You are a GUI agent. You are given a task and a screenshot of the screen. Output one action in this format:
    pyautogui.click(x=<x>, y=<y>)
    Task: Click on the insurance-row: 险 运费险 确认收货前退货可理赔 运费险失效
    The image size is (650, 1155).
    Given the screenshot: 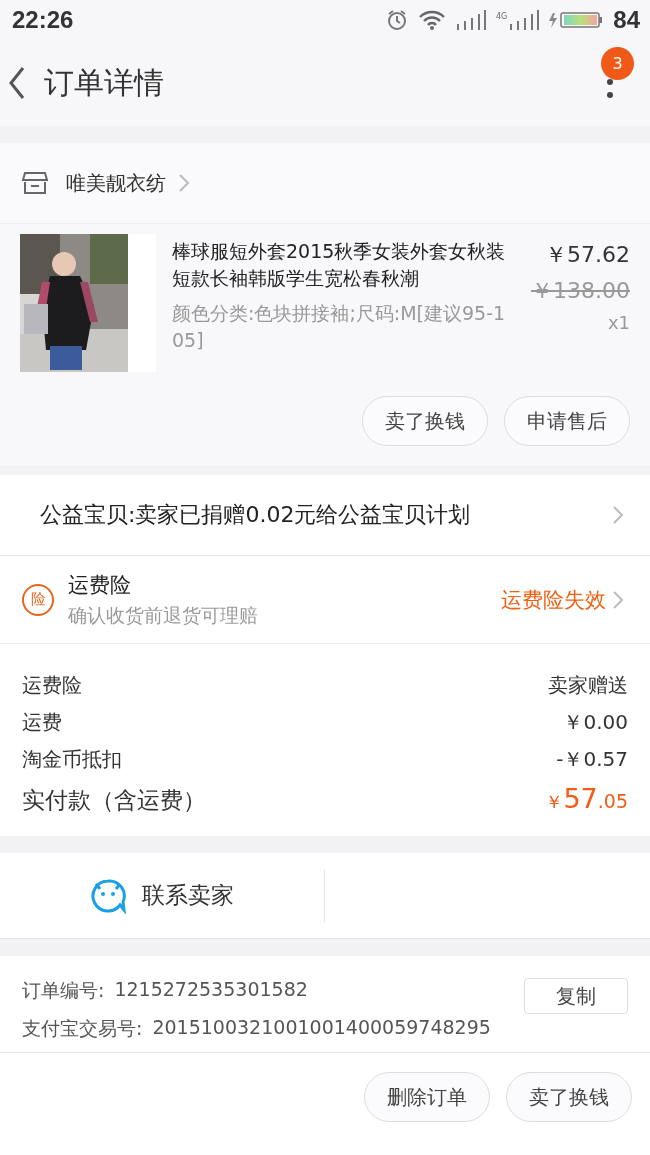 What is the action you would take?
    pyautogui.click(x=325, y=600)
    